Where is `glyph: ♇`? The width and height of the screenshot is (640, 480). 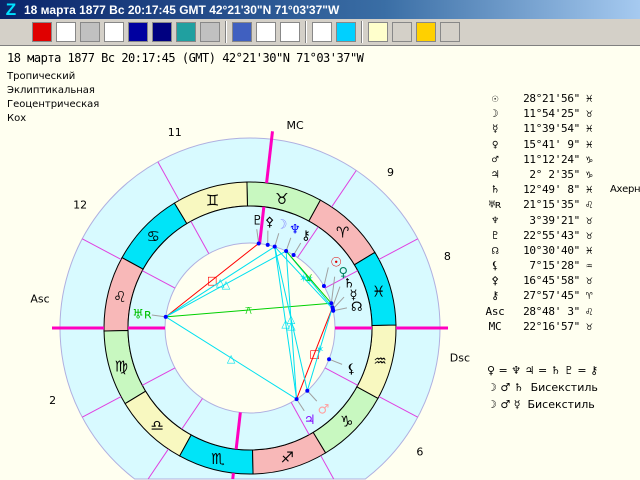 glyph: ♇ is located at coordinates (495, 235).